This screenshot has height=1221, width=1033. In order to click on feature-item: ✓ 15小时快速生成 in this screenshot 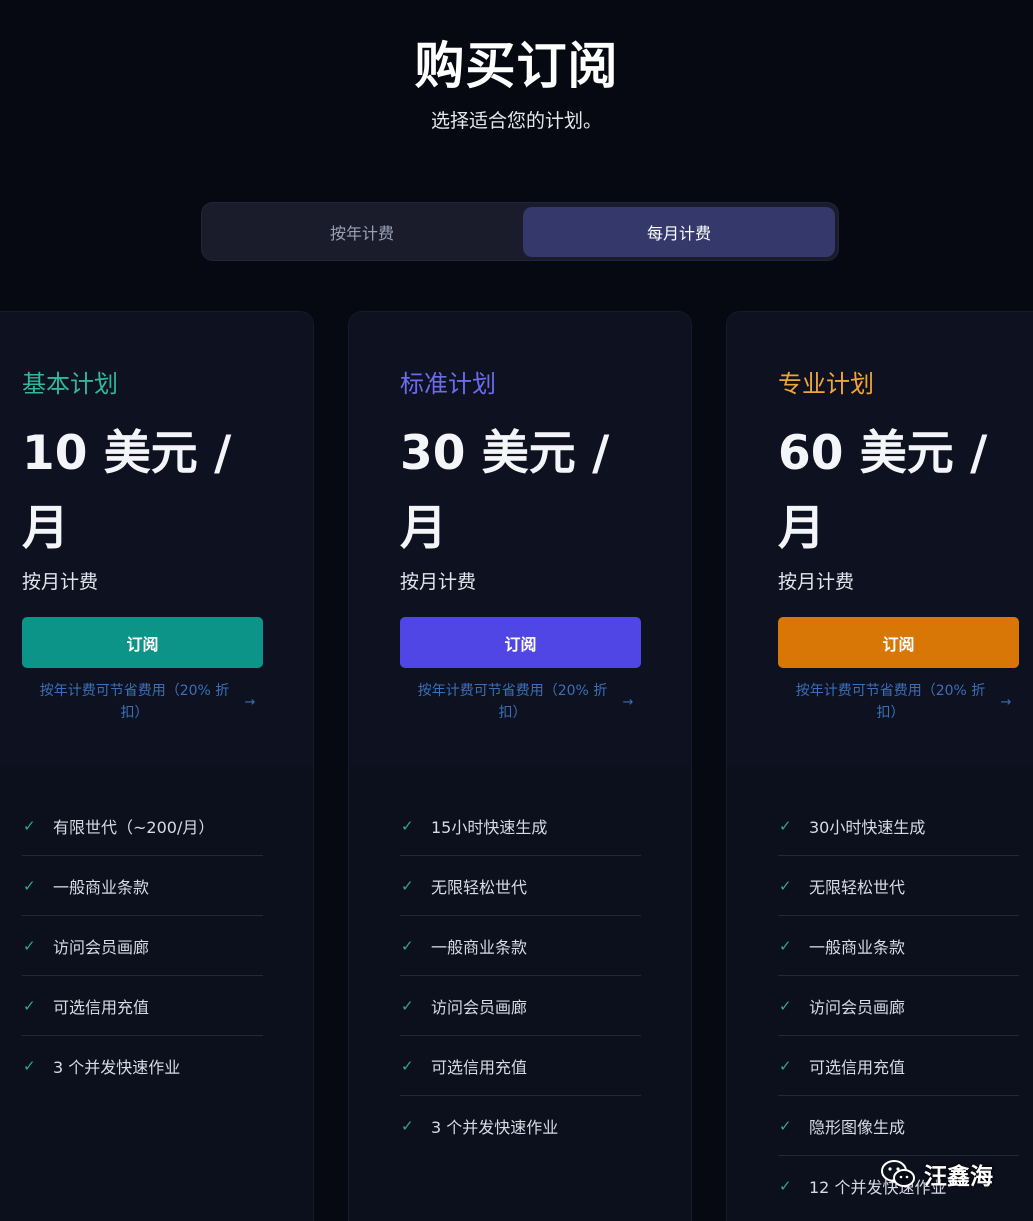, I will do `click(520, 826)`.